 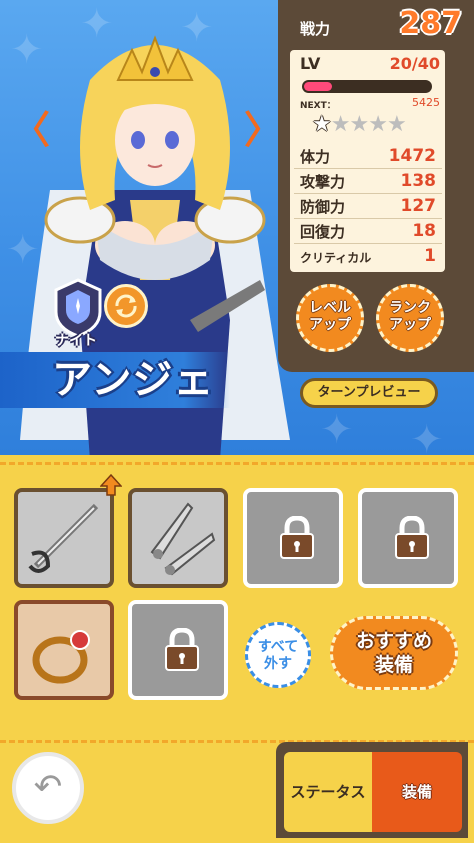 I want to click on level-value: 20/40, so click(x=414, y=63).